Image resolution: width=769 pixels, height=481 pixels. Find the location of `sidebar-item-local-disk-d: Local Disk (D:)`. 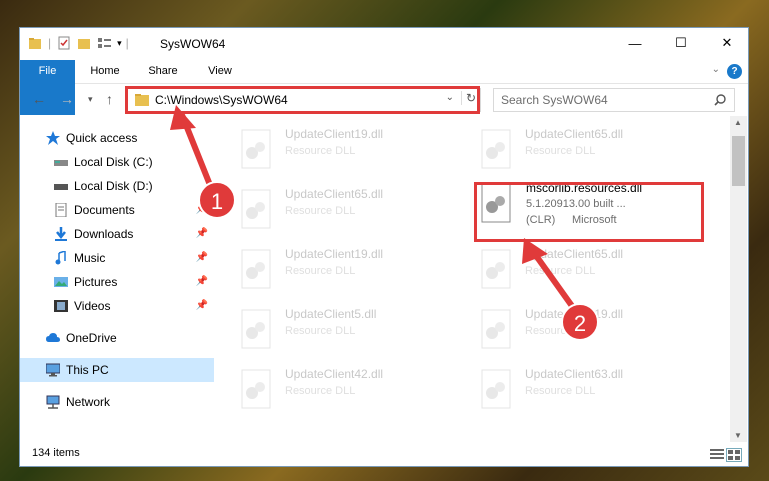

sidebar-item-local-disk-d: Local Disk (D:) is located at coordinates (117, 186).